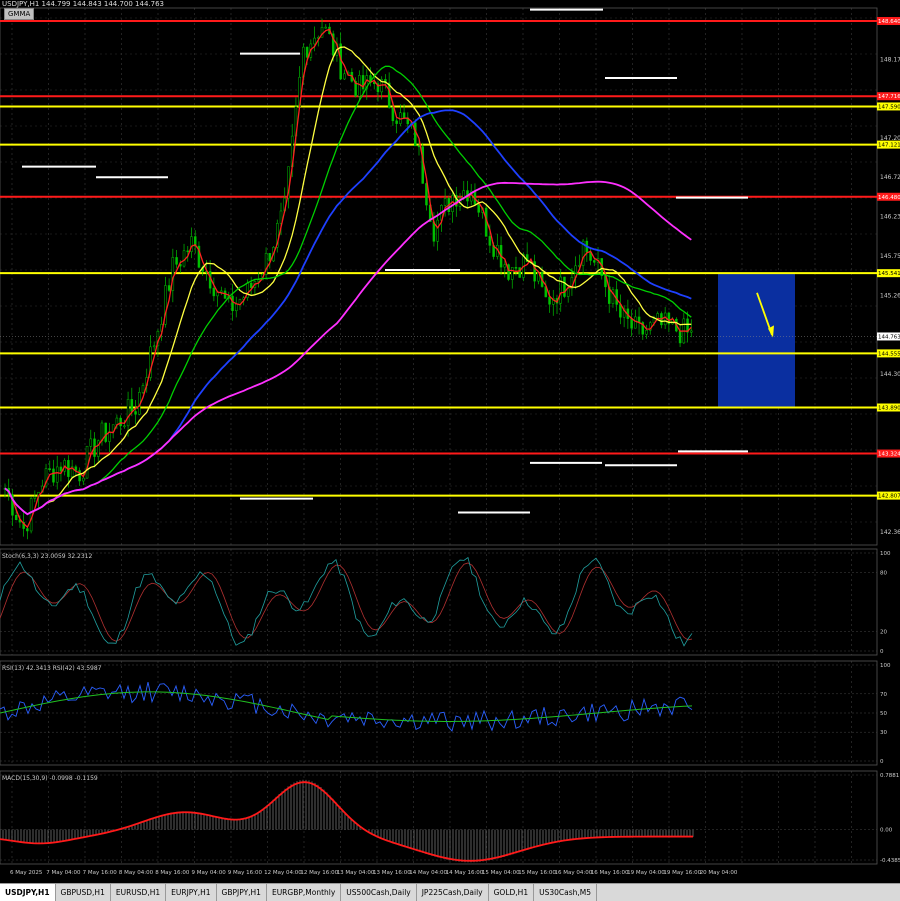 The image size is (900, 901). What do you see at coordinates (889, 198) in the screenshot?
I see `level-price-label: 146.480` at bounding box center [889, 198].